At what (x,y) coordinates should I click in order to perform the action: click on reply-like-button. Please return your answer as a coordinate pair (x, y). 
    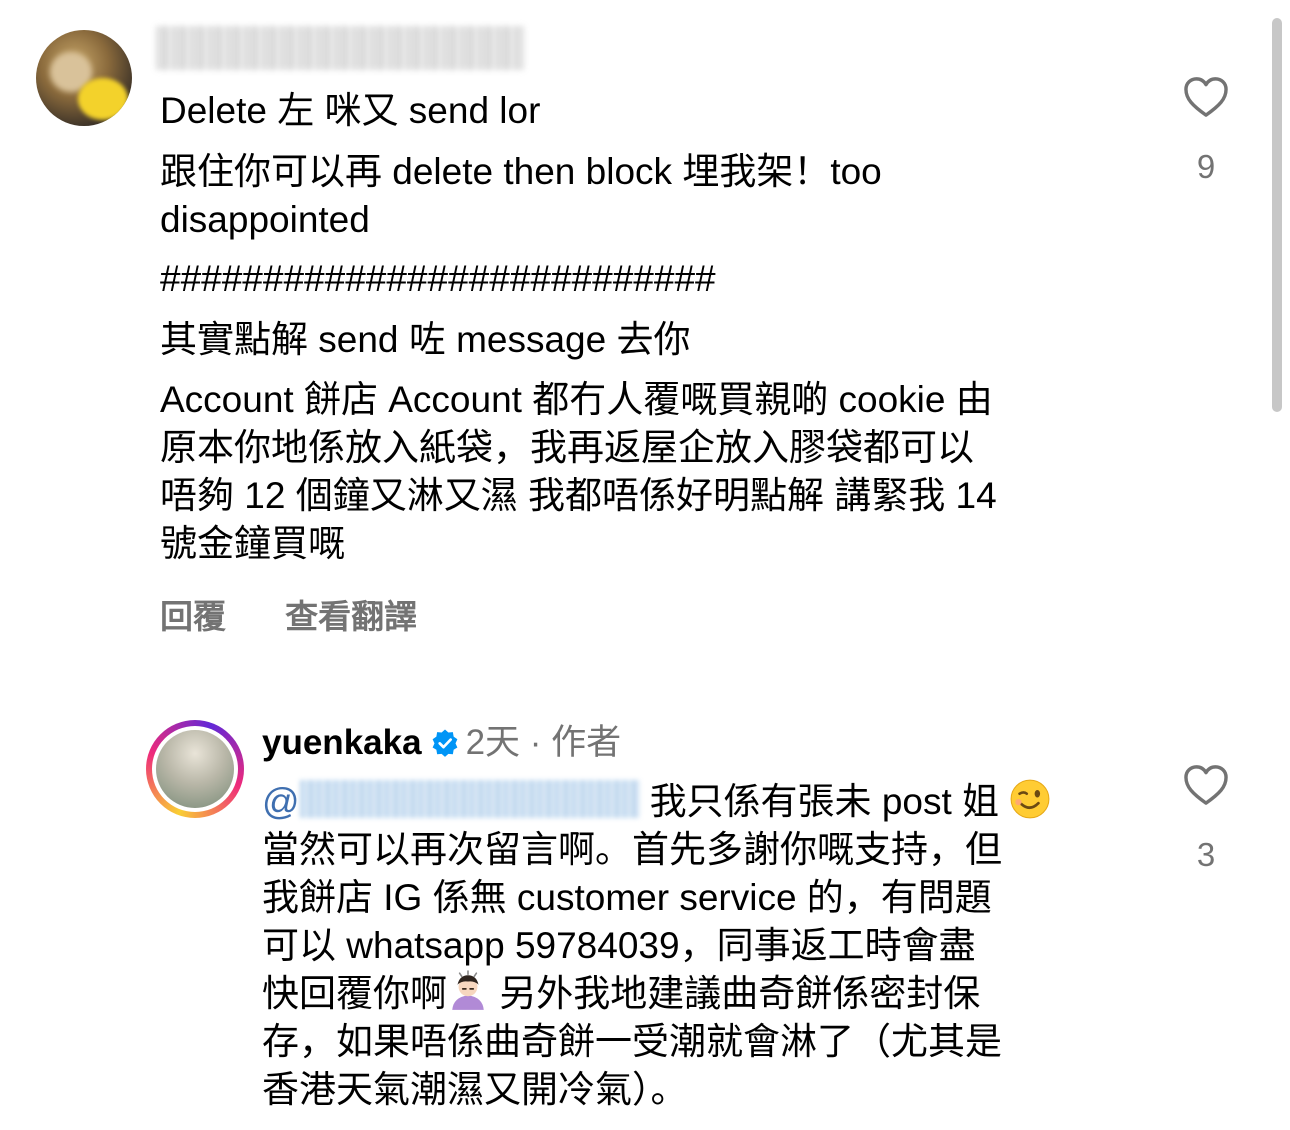
    Looking at the image, I should click on (1206, 785).